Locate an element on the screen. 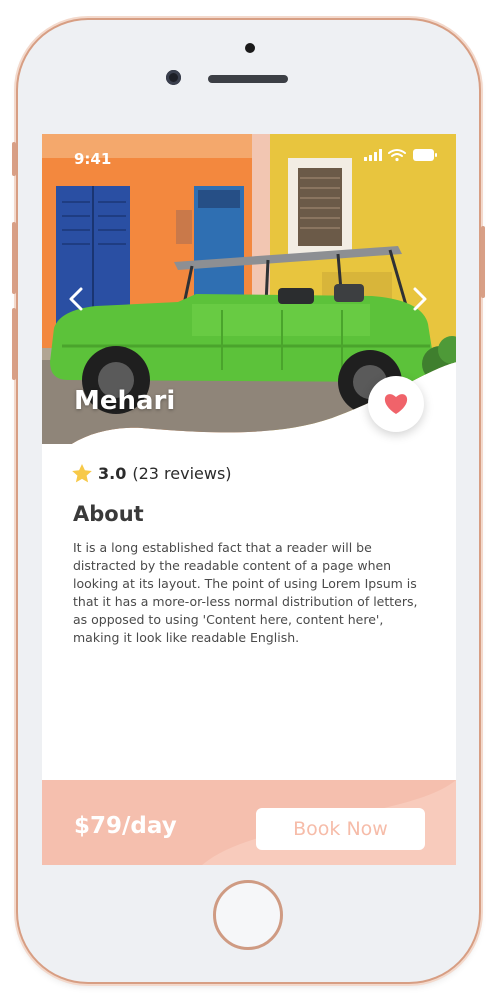 Image resolution: width=496 pixels, height=1007 pixels. status-icons is located at coordinates (400, 155).